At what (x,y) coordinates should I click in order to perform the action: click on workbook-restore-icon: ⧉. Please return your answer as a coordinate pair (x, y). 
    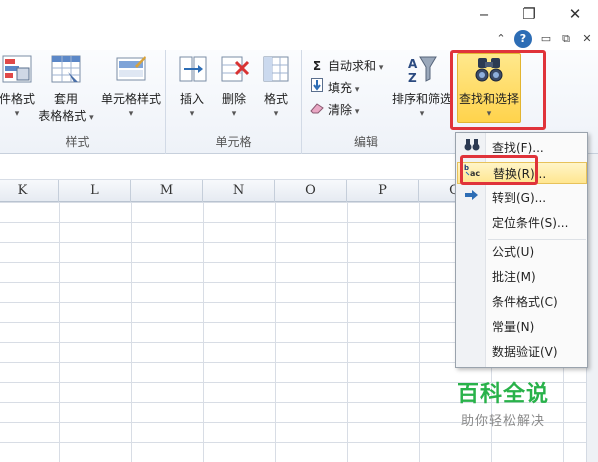
    Looking at the image, I should click on (566, 39).